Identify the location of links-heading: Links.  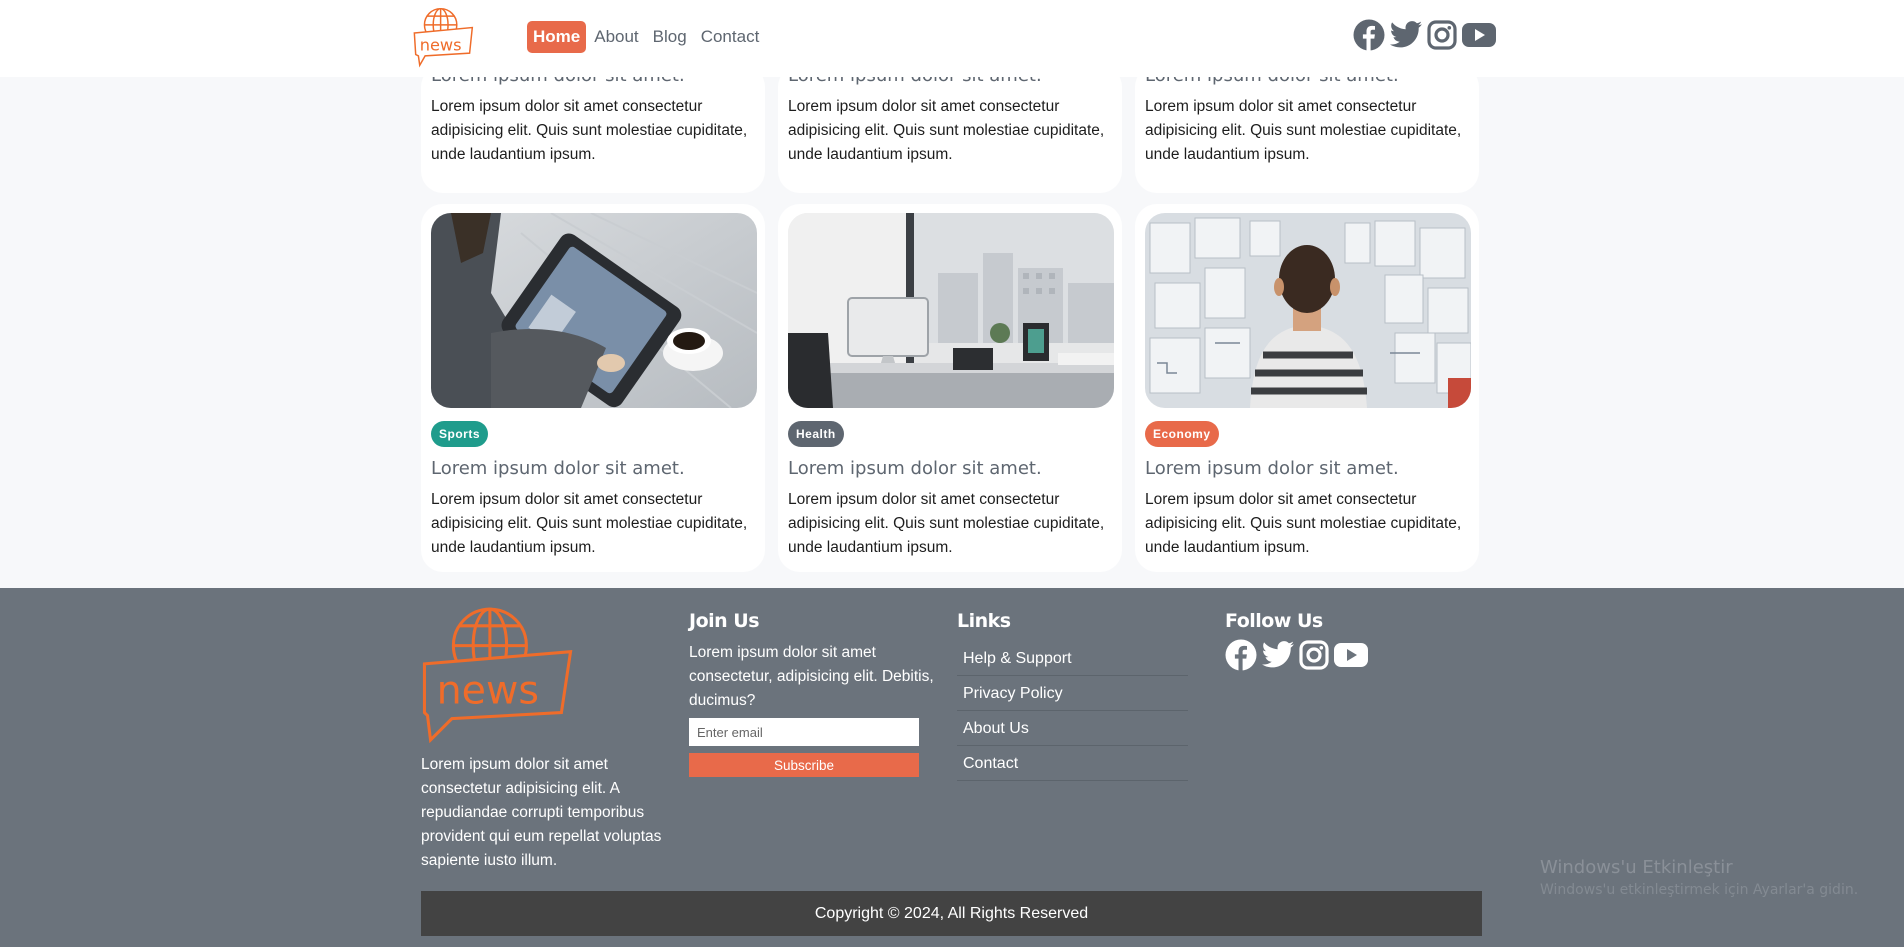
(984, 621).